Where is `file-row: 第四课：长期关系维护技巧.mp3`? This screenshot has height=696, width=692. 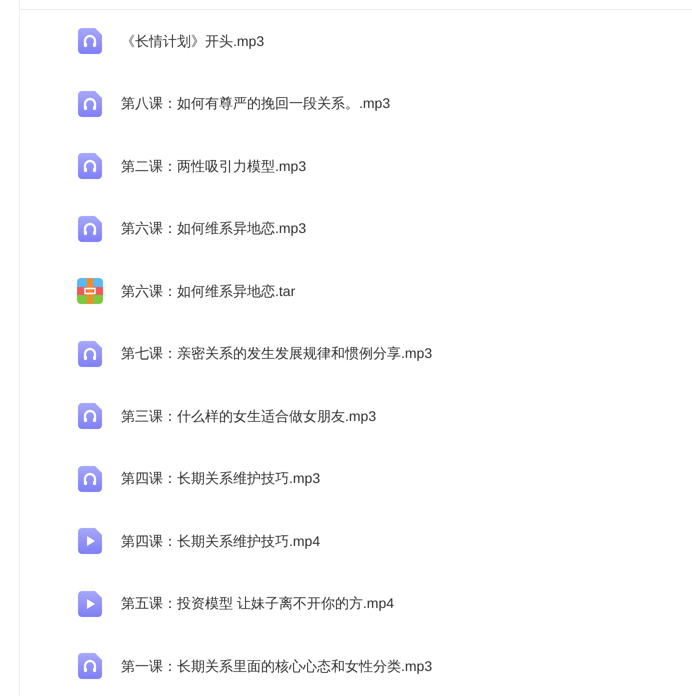
file-row: 第四课：长期关系维护技巧.mp3 is located at coordinates (356, 479).